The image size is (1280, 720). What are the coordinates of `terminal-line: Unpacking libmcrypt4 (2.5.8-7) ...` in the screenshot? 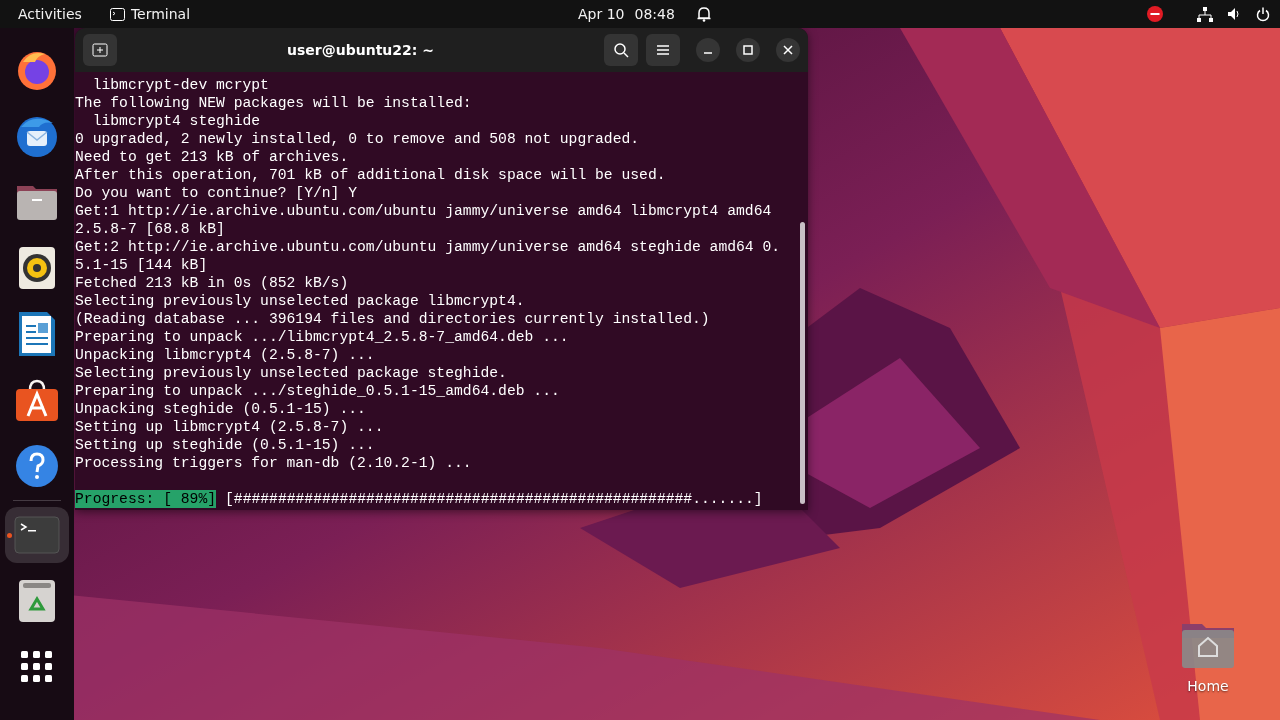 It's located at (225, 355).